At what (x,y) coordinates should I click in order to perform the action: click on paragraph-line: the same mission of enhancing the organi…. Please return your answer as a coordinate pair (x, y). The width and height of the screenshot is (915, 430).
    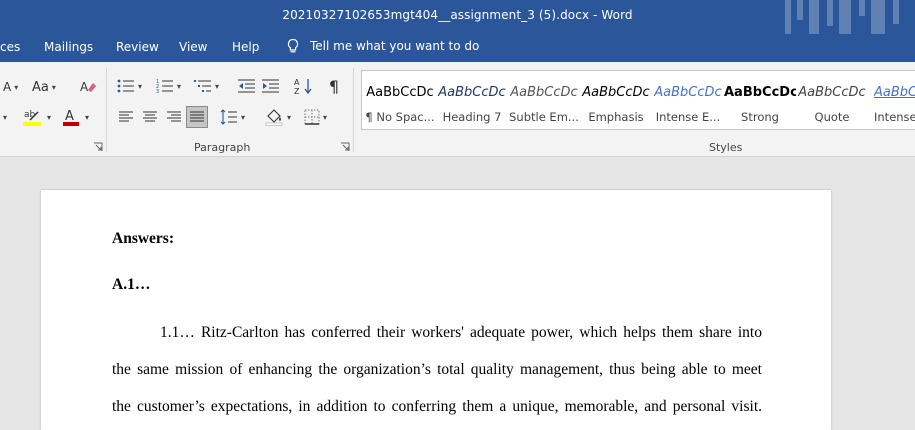
    Looking at the image, I should click on (437, 369).